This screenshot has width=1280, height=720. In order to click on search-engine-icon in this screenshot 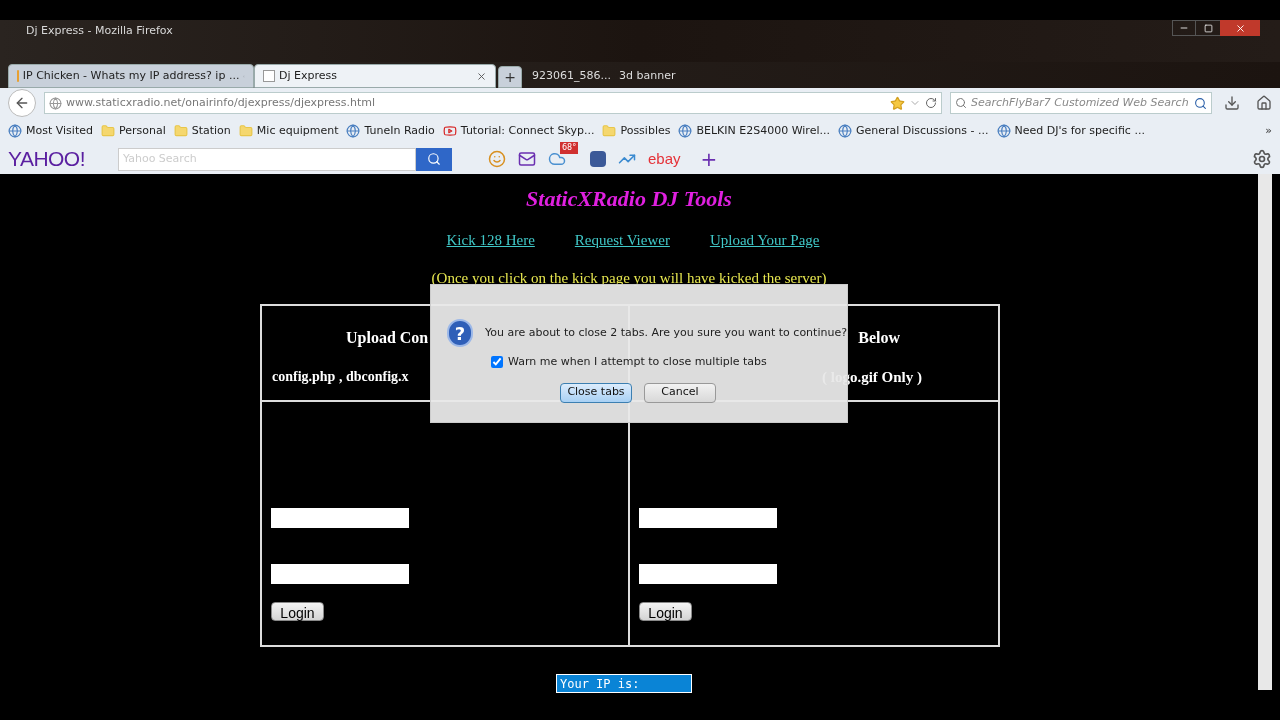, I will do `click(961, 103)`.